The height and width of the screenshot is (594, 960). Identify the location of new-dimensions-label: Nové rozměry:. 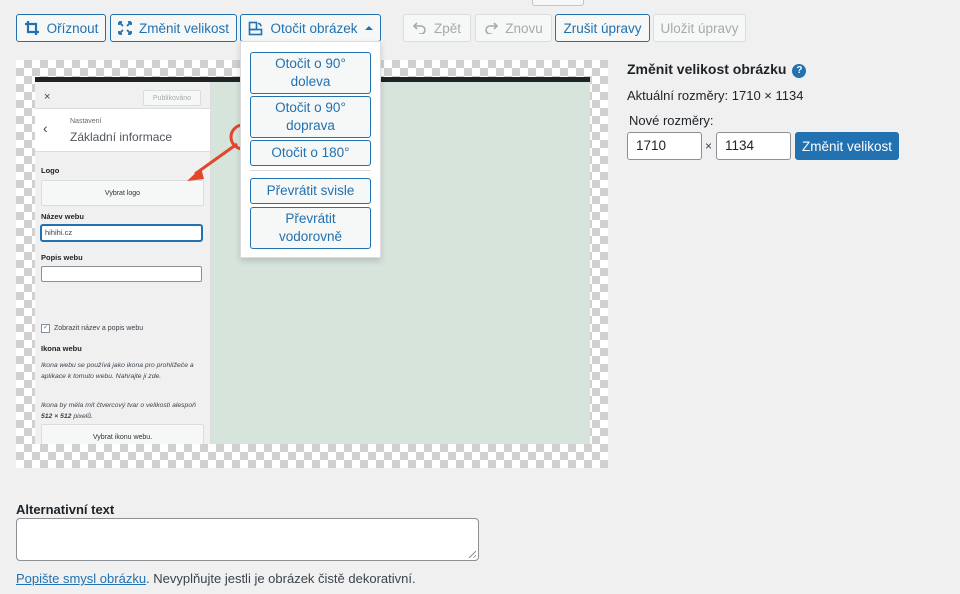
(671, 120).